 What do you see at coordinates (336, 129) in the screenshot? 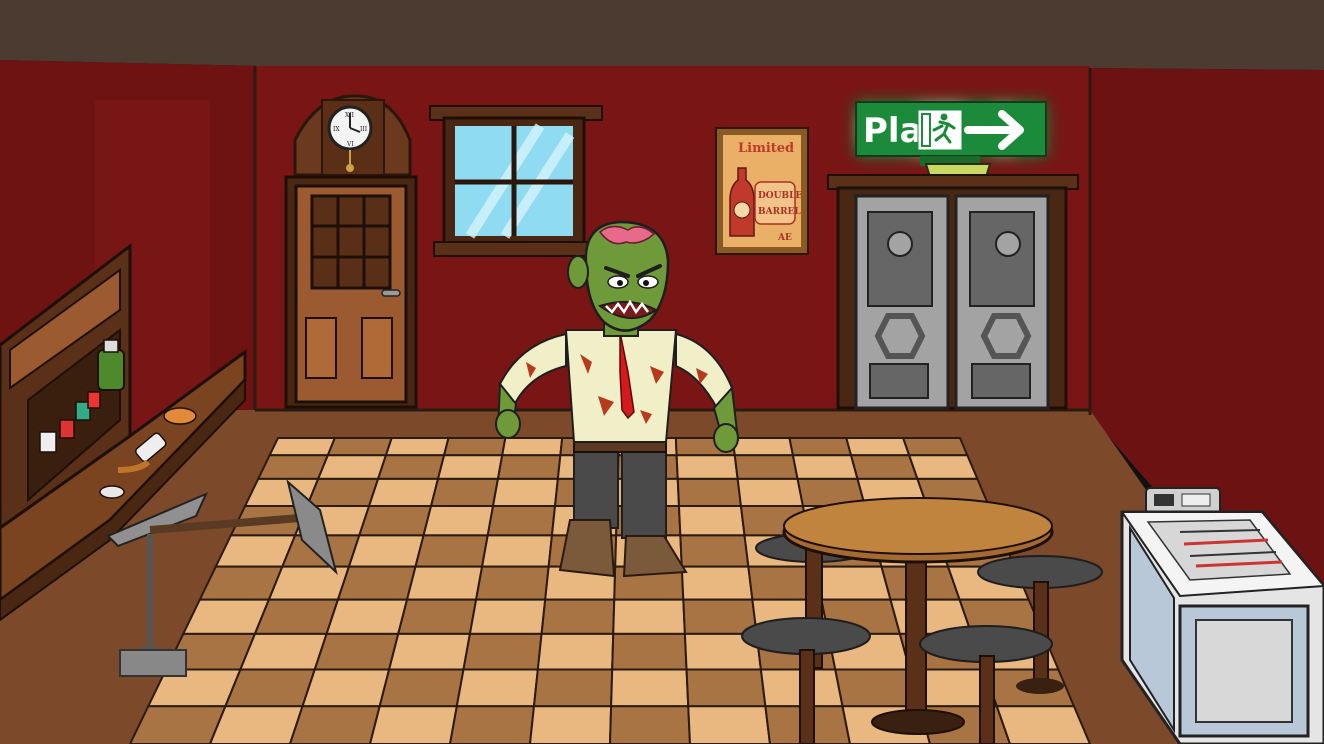
I see `clock-numeral: IX` at bounding box center [336, 129].